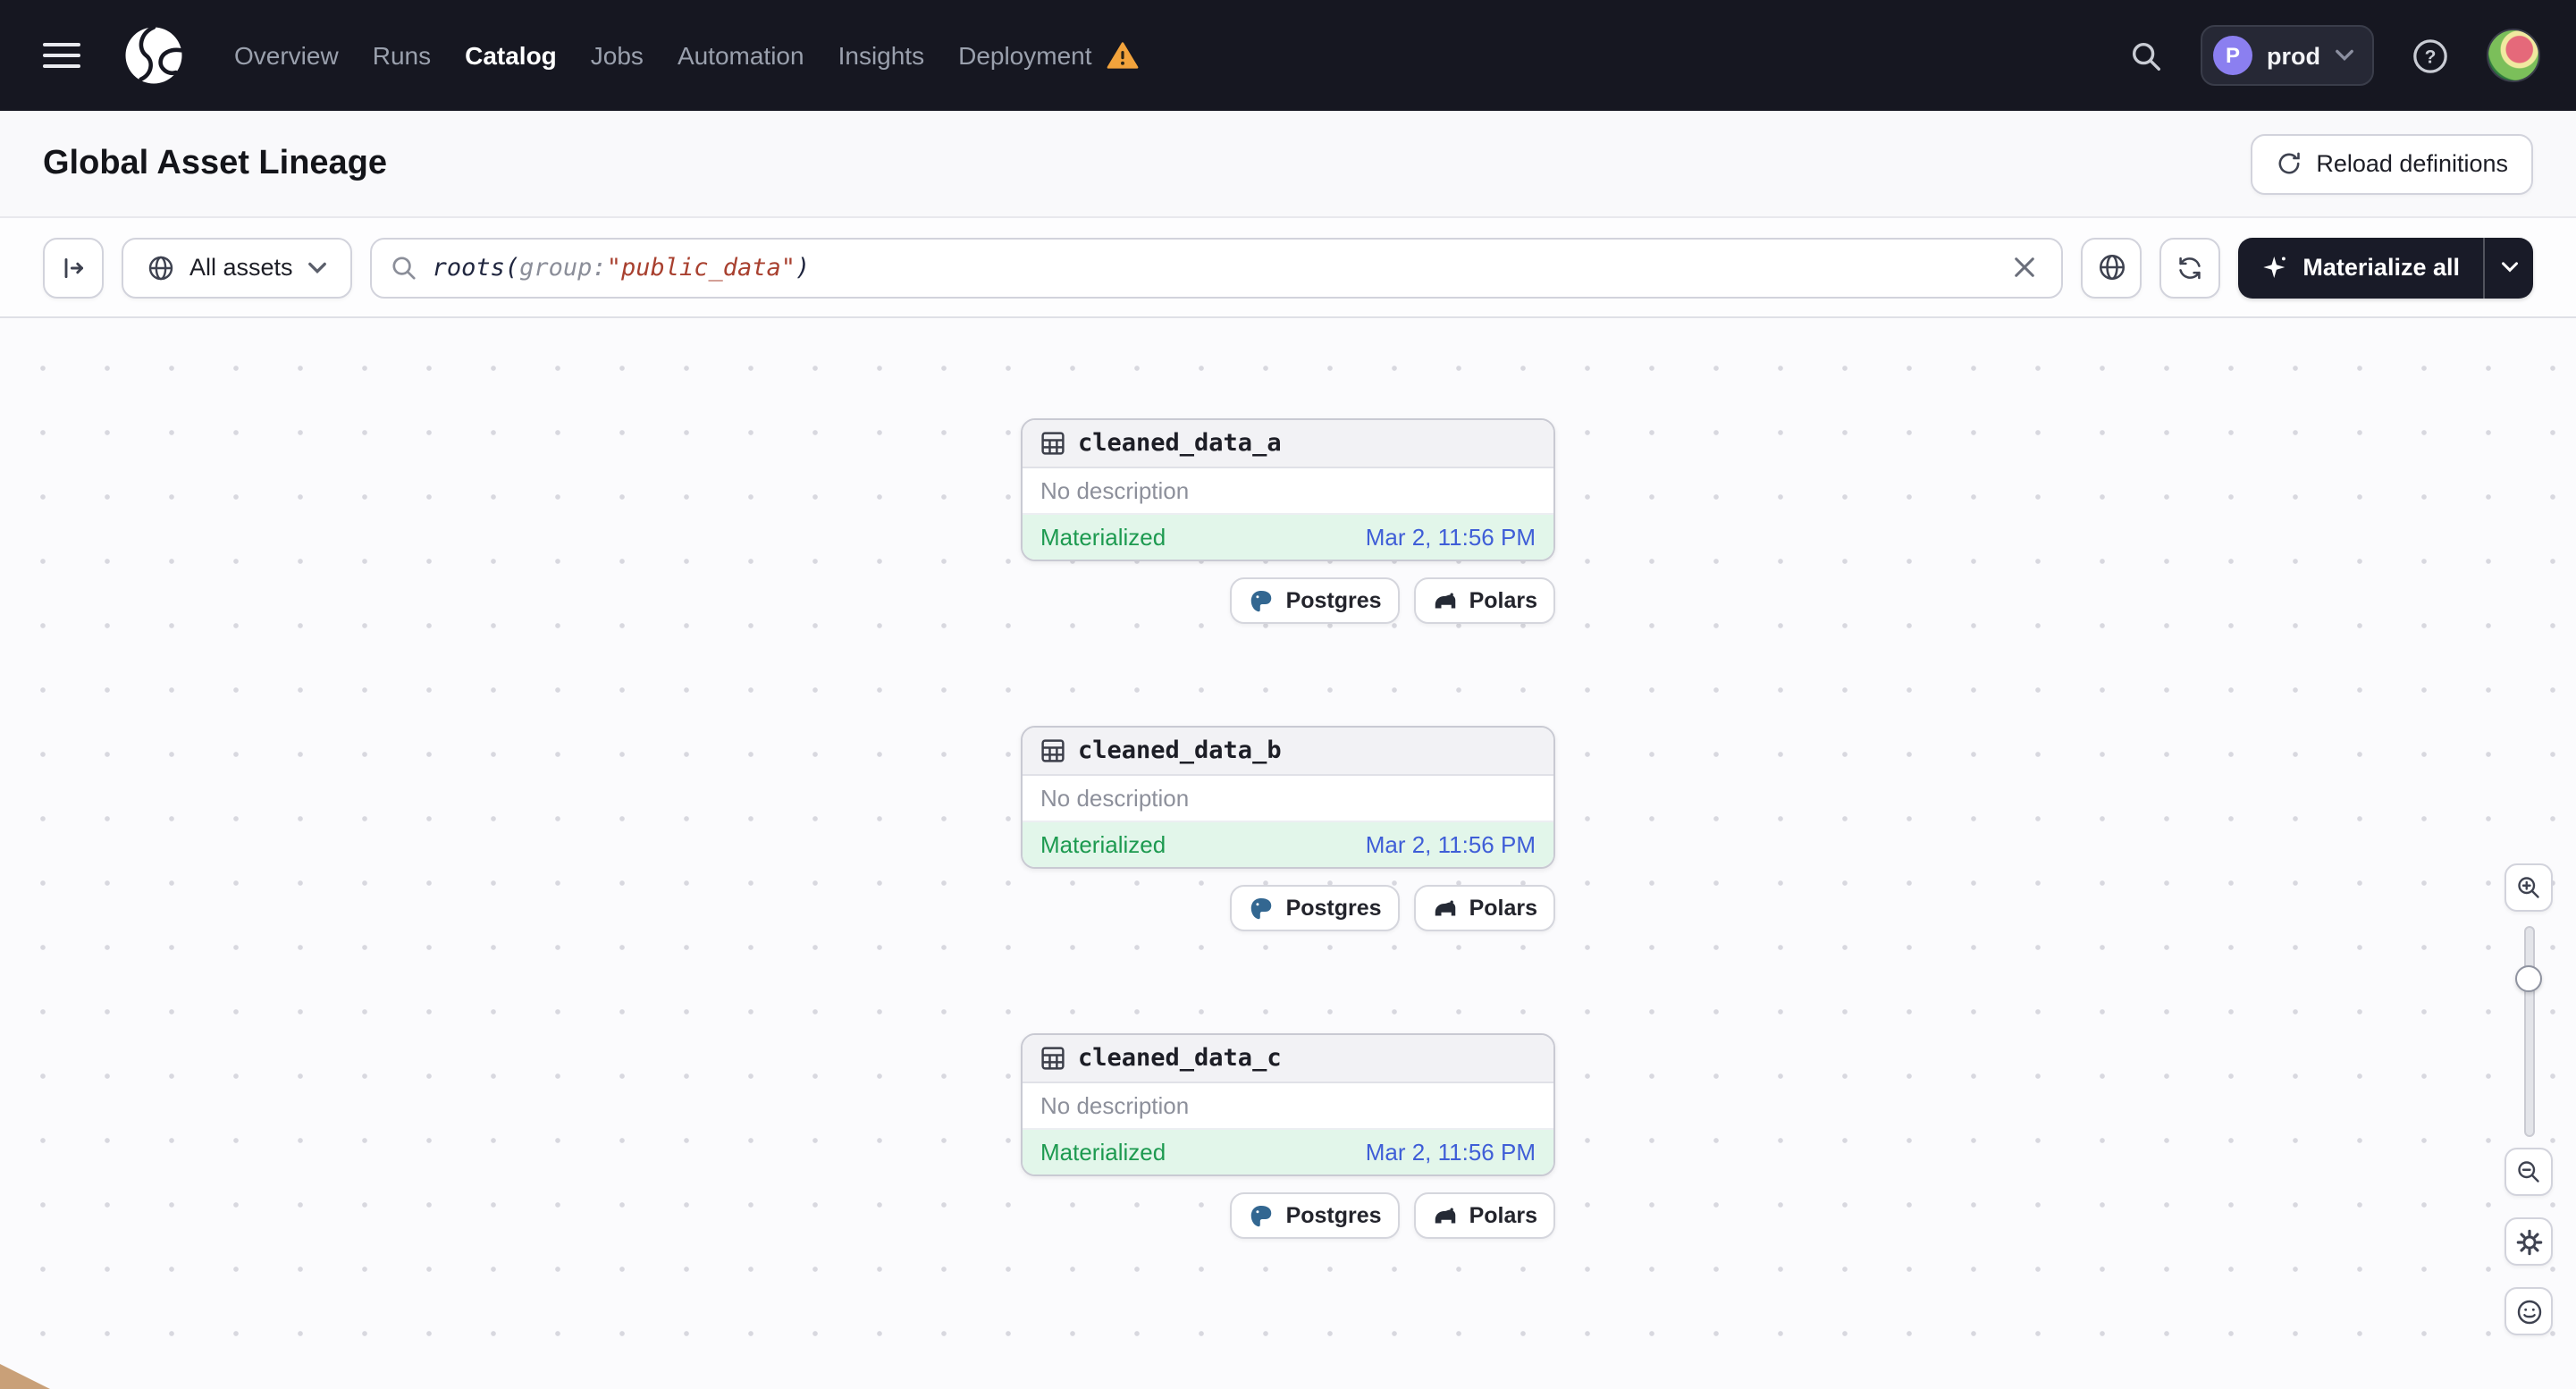 Image resolution: width=2576 pixels, height=1389 pixels. Describe the element at coordinates (701, 267) in the screenshot. I see `query-string-value: "public_data"` at that location.